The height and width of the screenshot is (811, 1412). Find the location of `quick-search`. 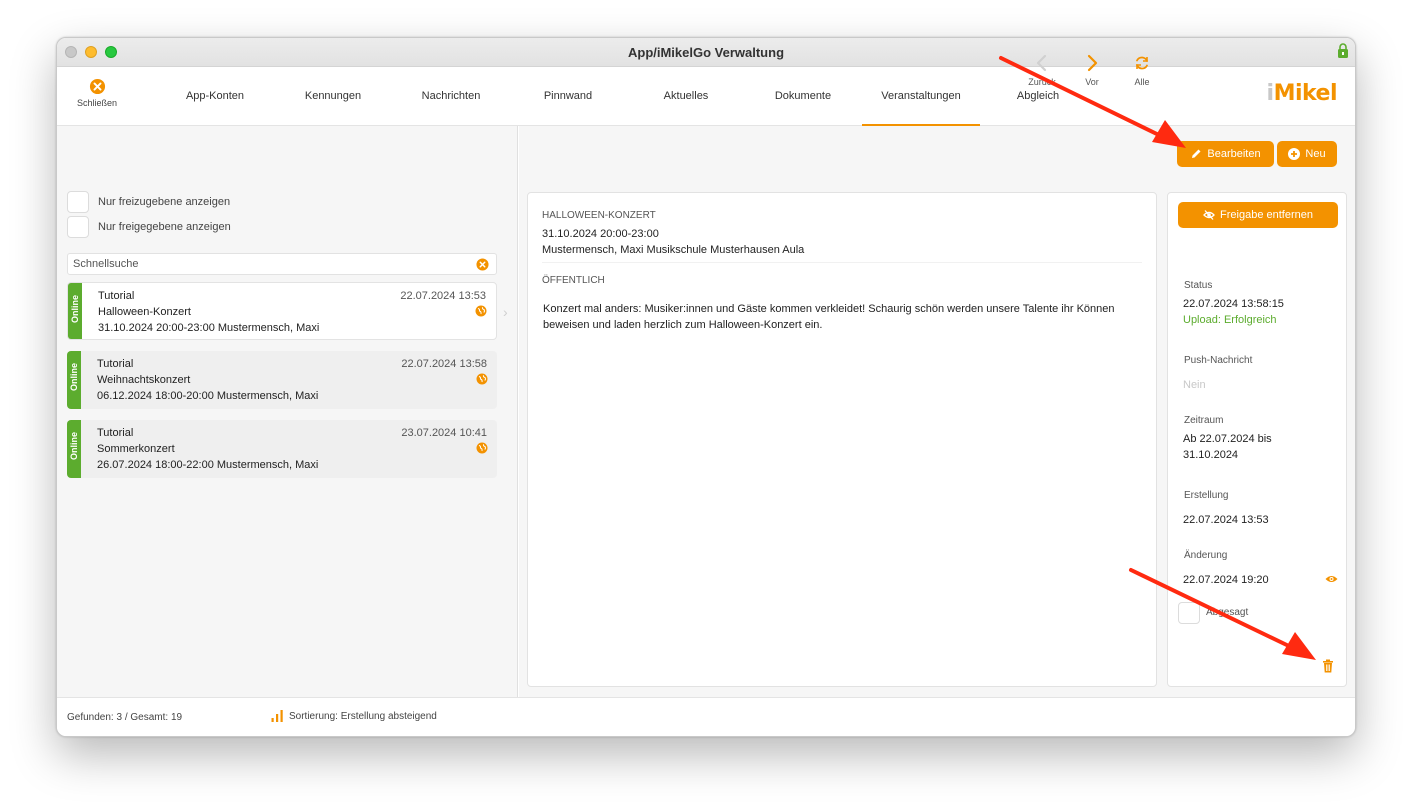

quick-search is located at coordinates (282, 264).